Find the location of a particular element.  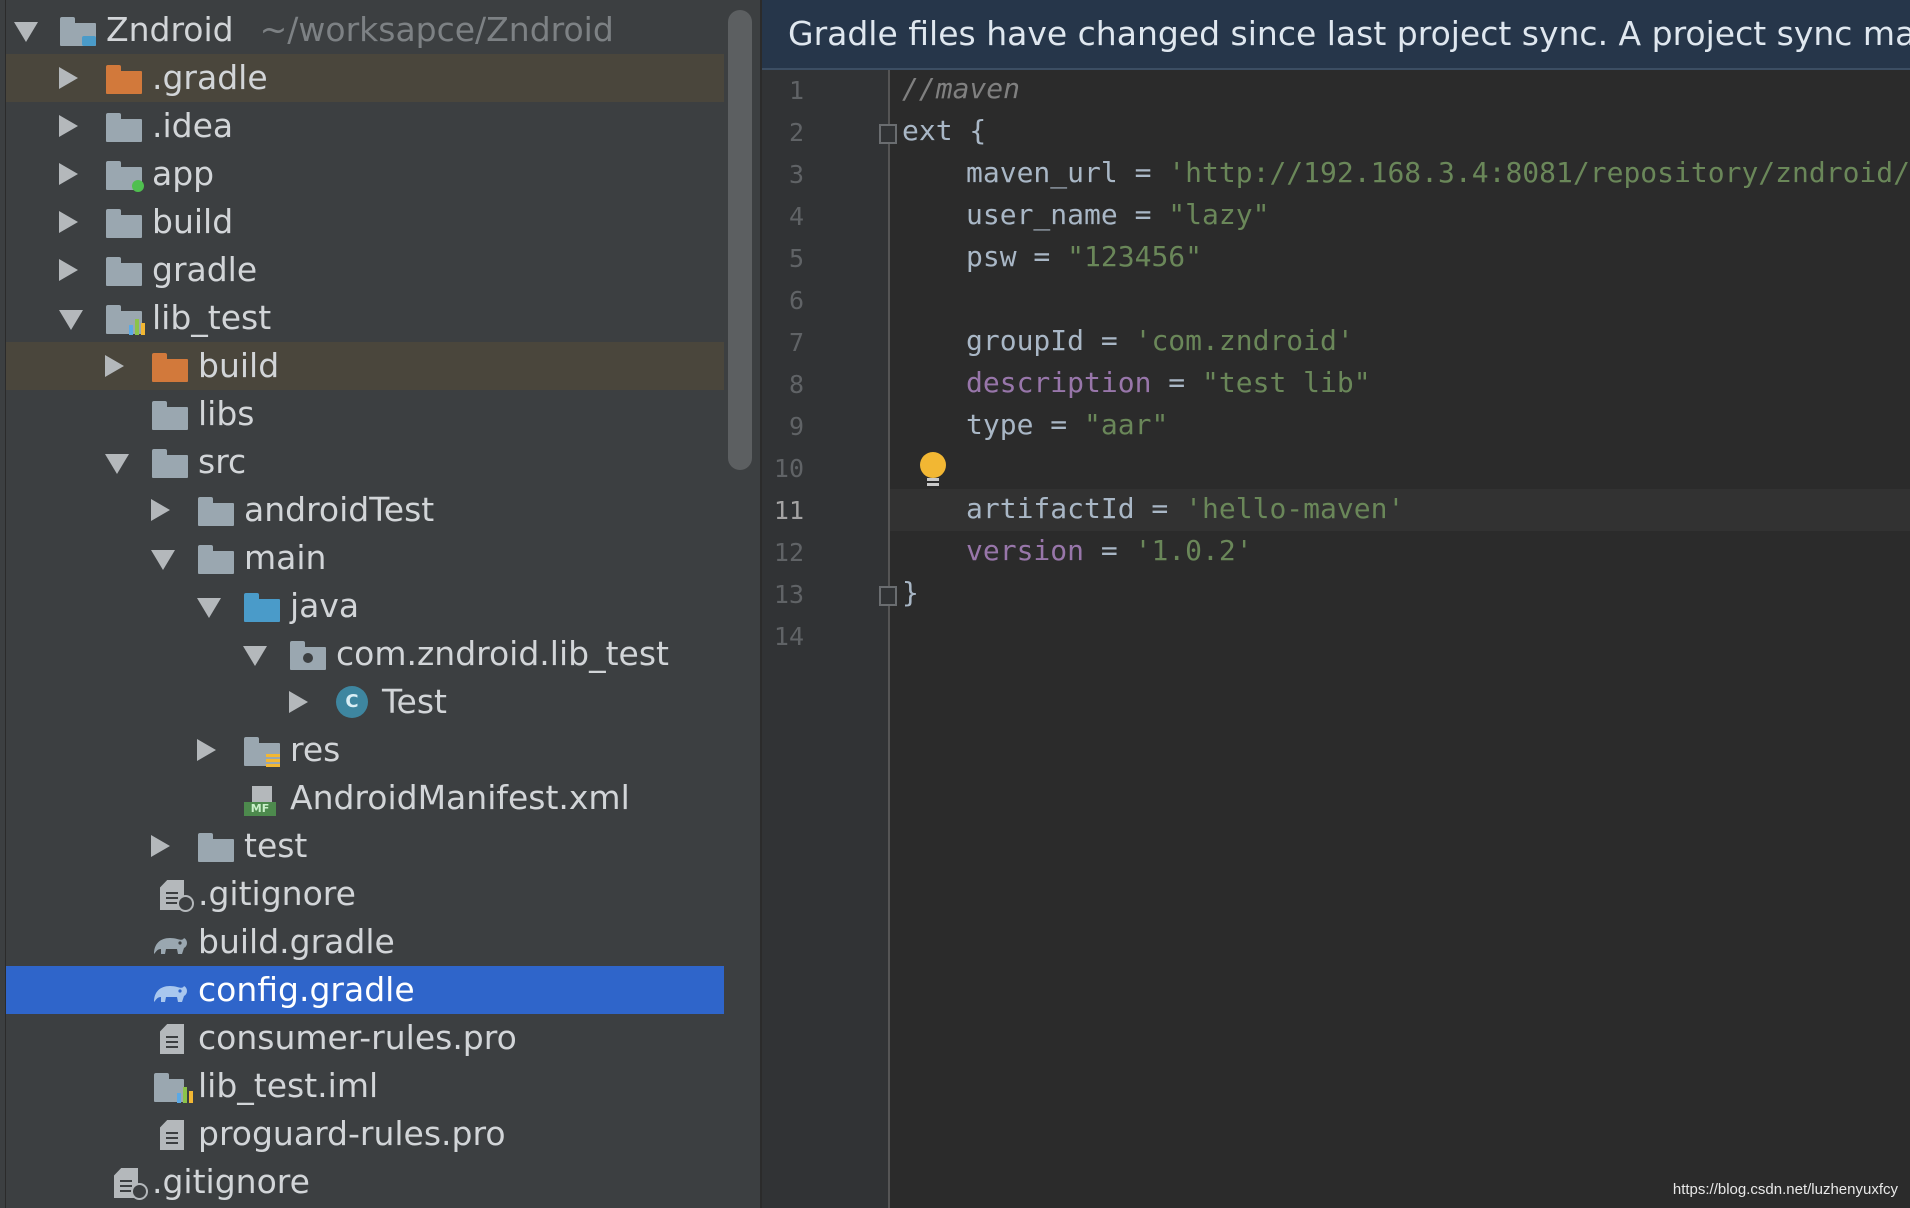

fold-open-icon is located at coordinates (888, 134).